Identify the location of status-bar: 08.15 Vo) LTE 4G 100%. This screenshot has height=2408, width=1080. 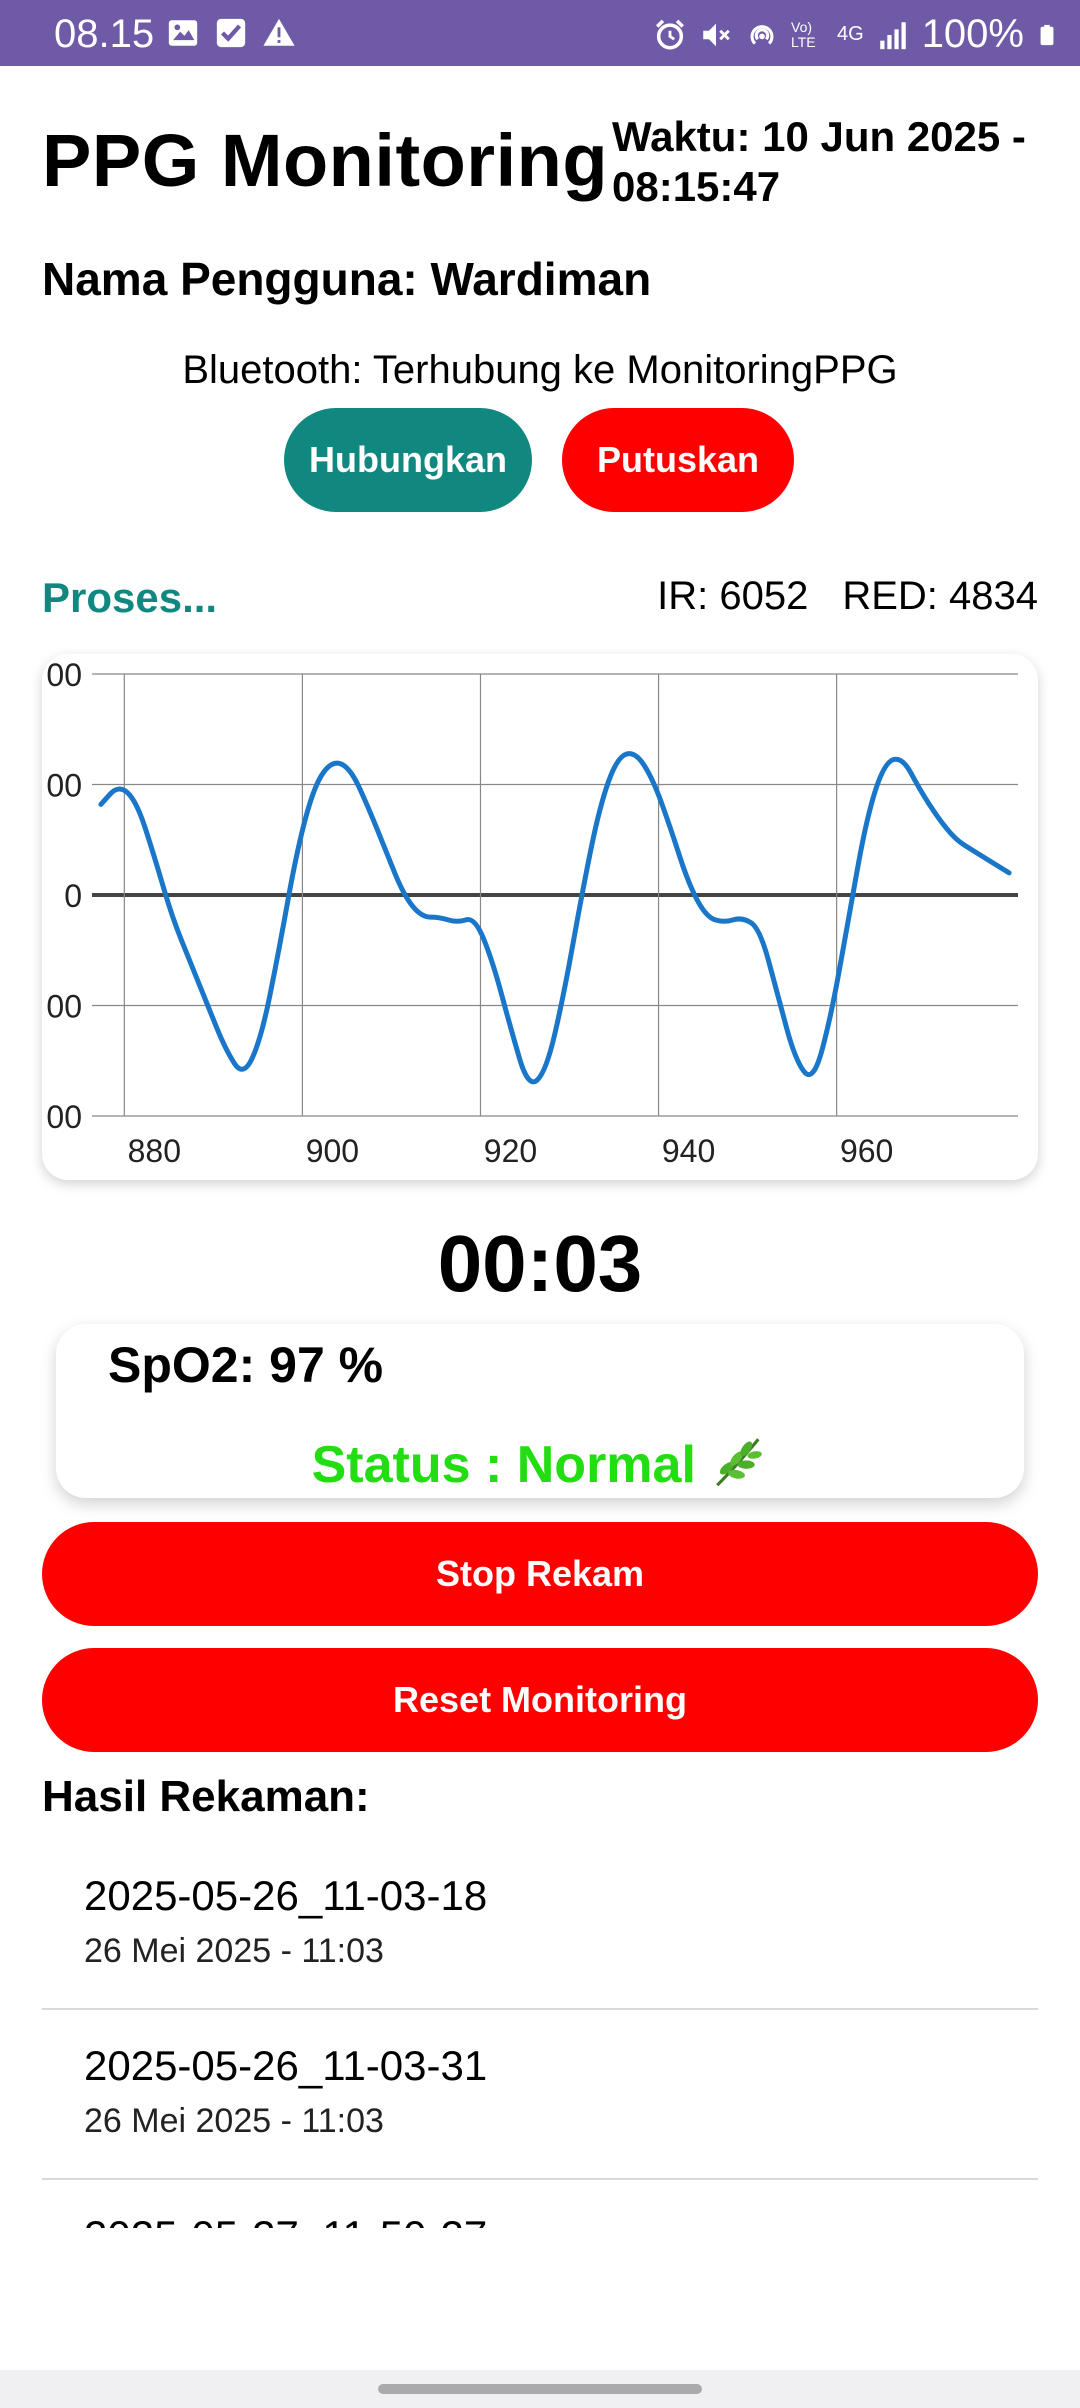
(540, 33).